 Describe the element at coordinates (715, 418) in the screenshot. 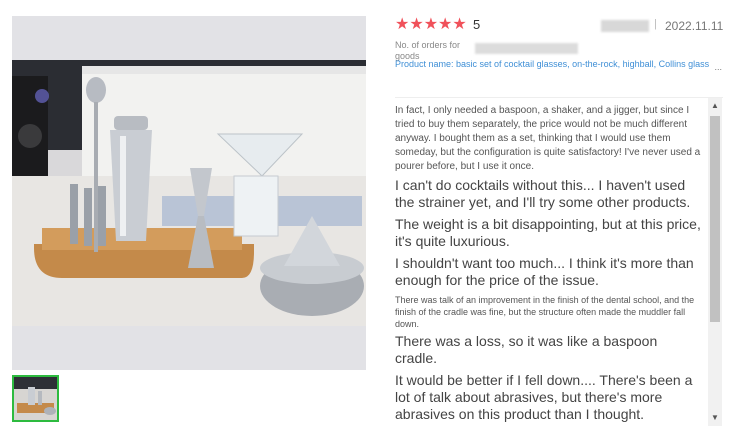

I see `scroll-down-arrow-icon: ▼` at that location.